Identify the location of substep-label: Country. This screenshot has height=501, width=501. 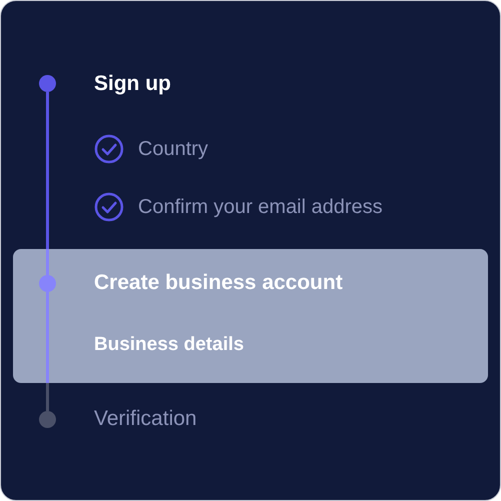
(173, 149).